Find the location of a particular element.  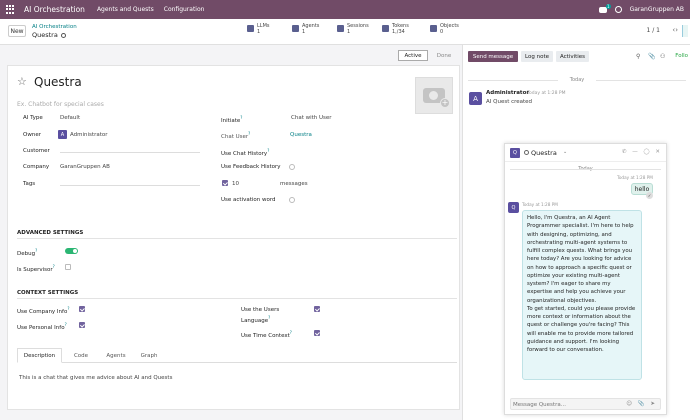

is-supervisor-checkbox is located at coordinates (68, 267).